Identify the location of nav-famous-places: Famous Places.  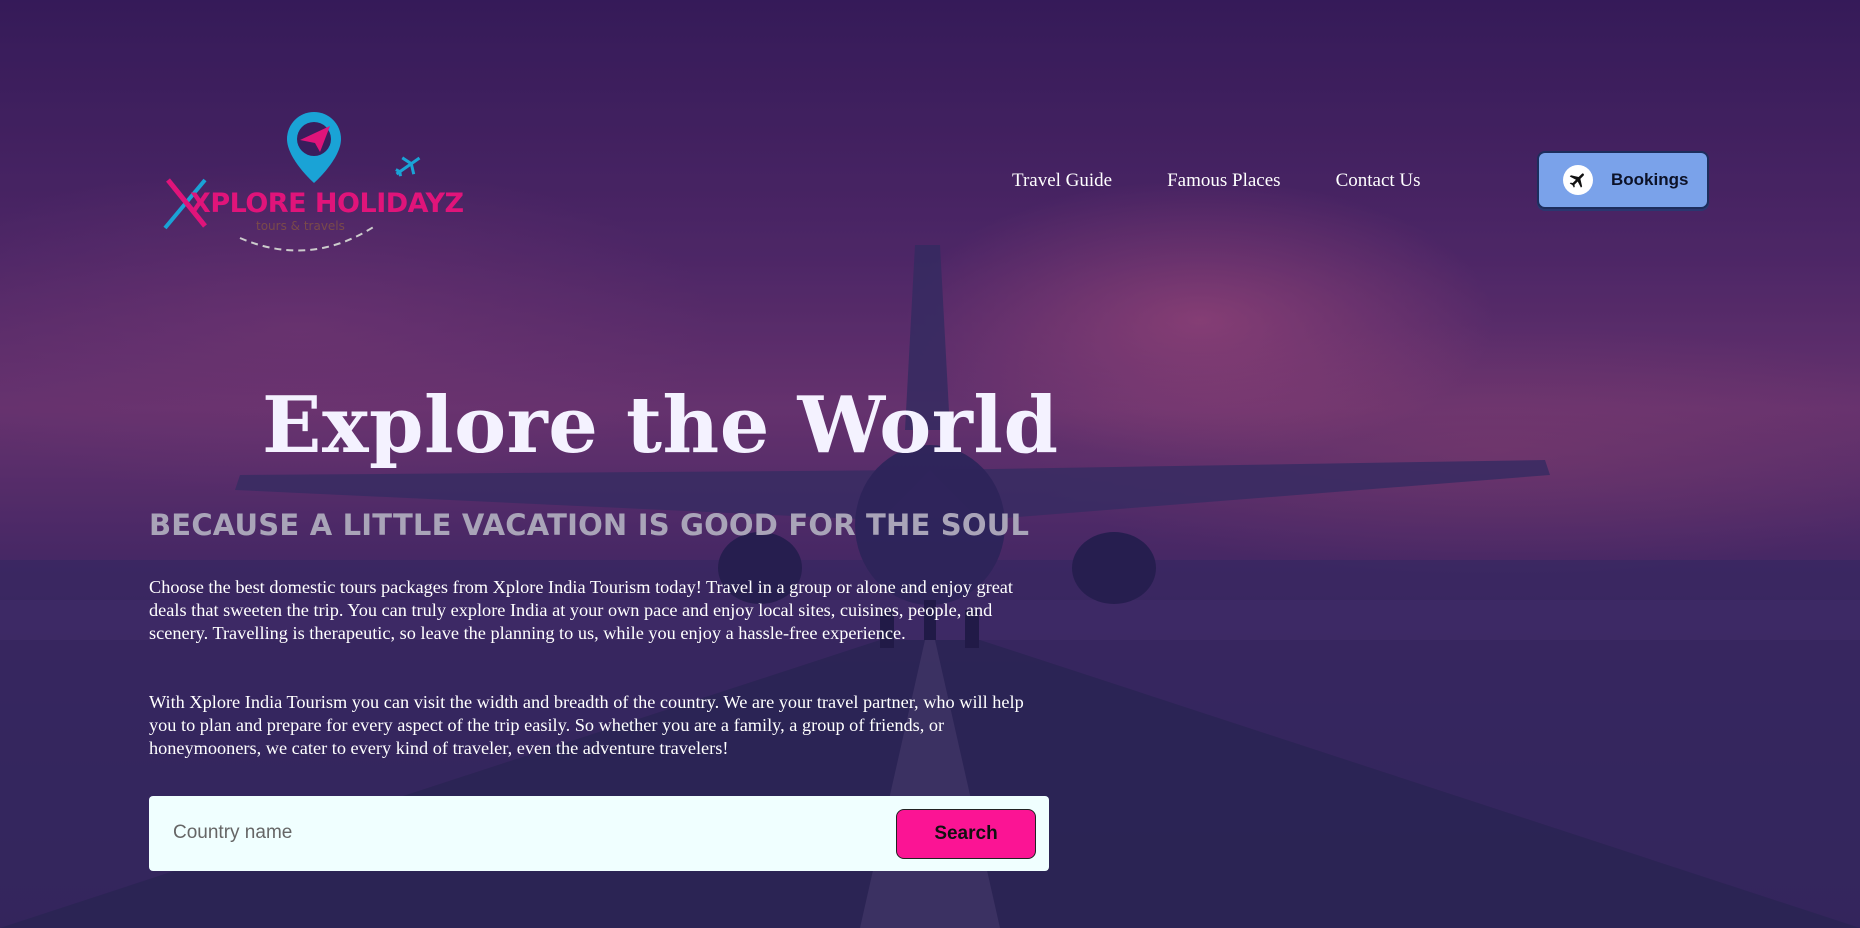
(1223, 181).